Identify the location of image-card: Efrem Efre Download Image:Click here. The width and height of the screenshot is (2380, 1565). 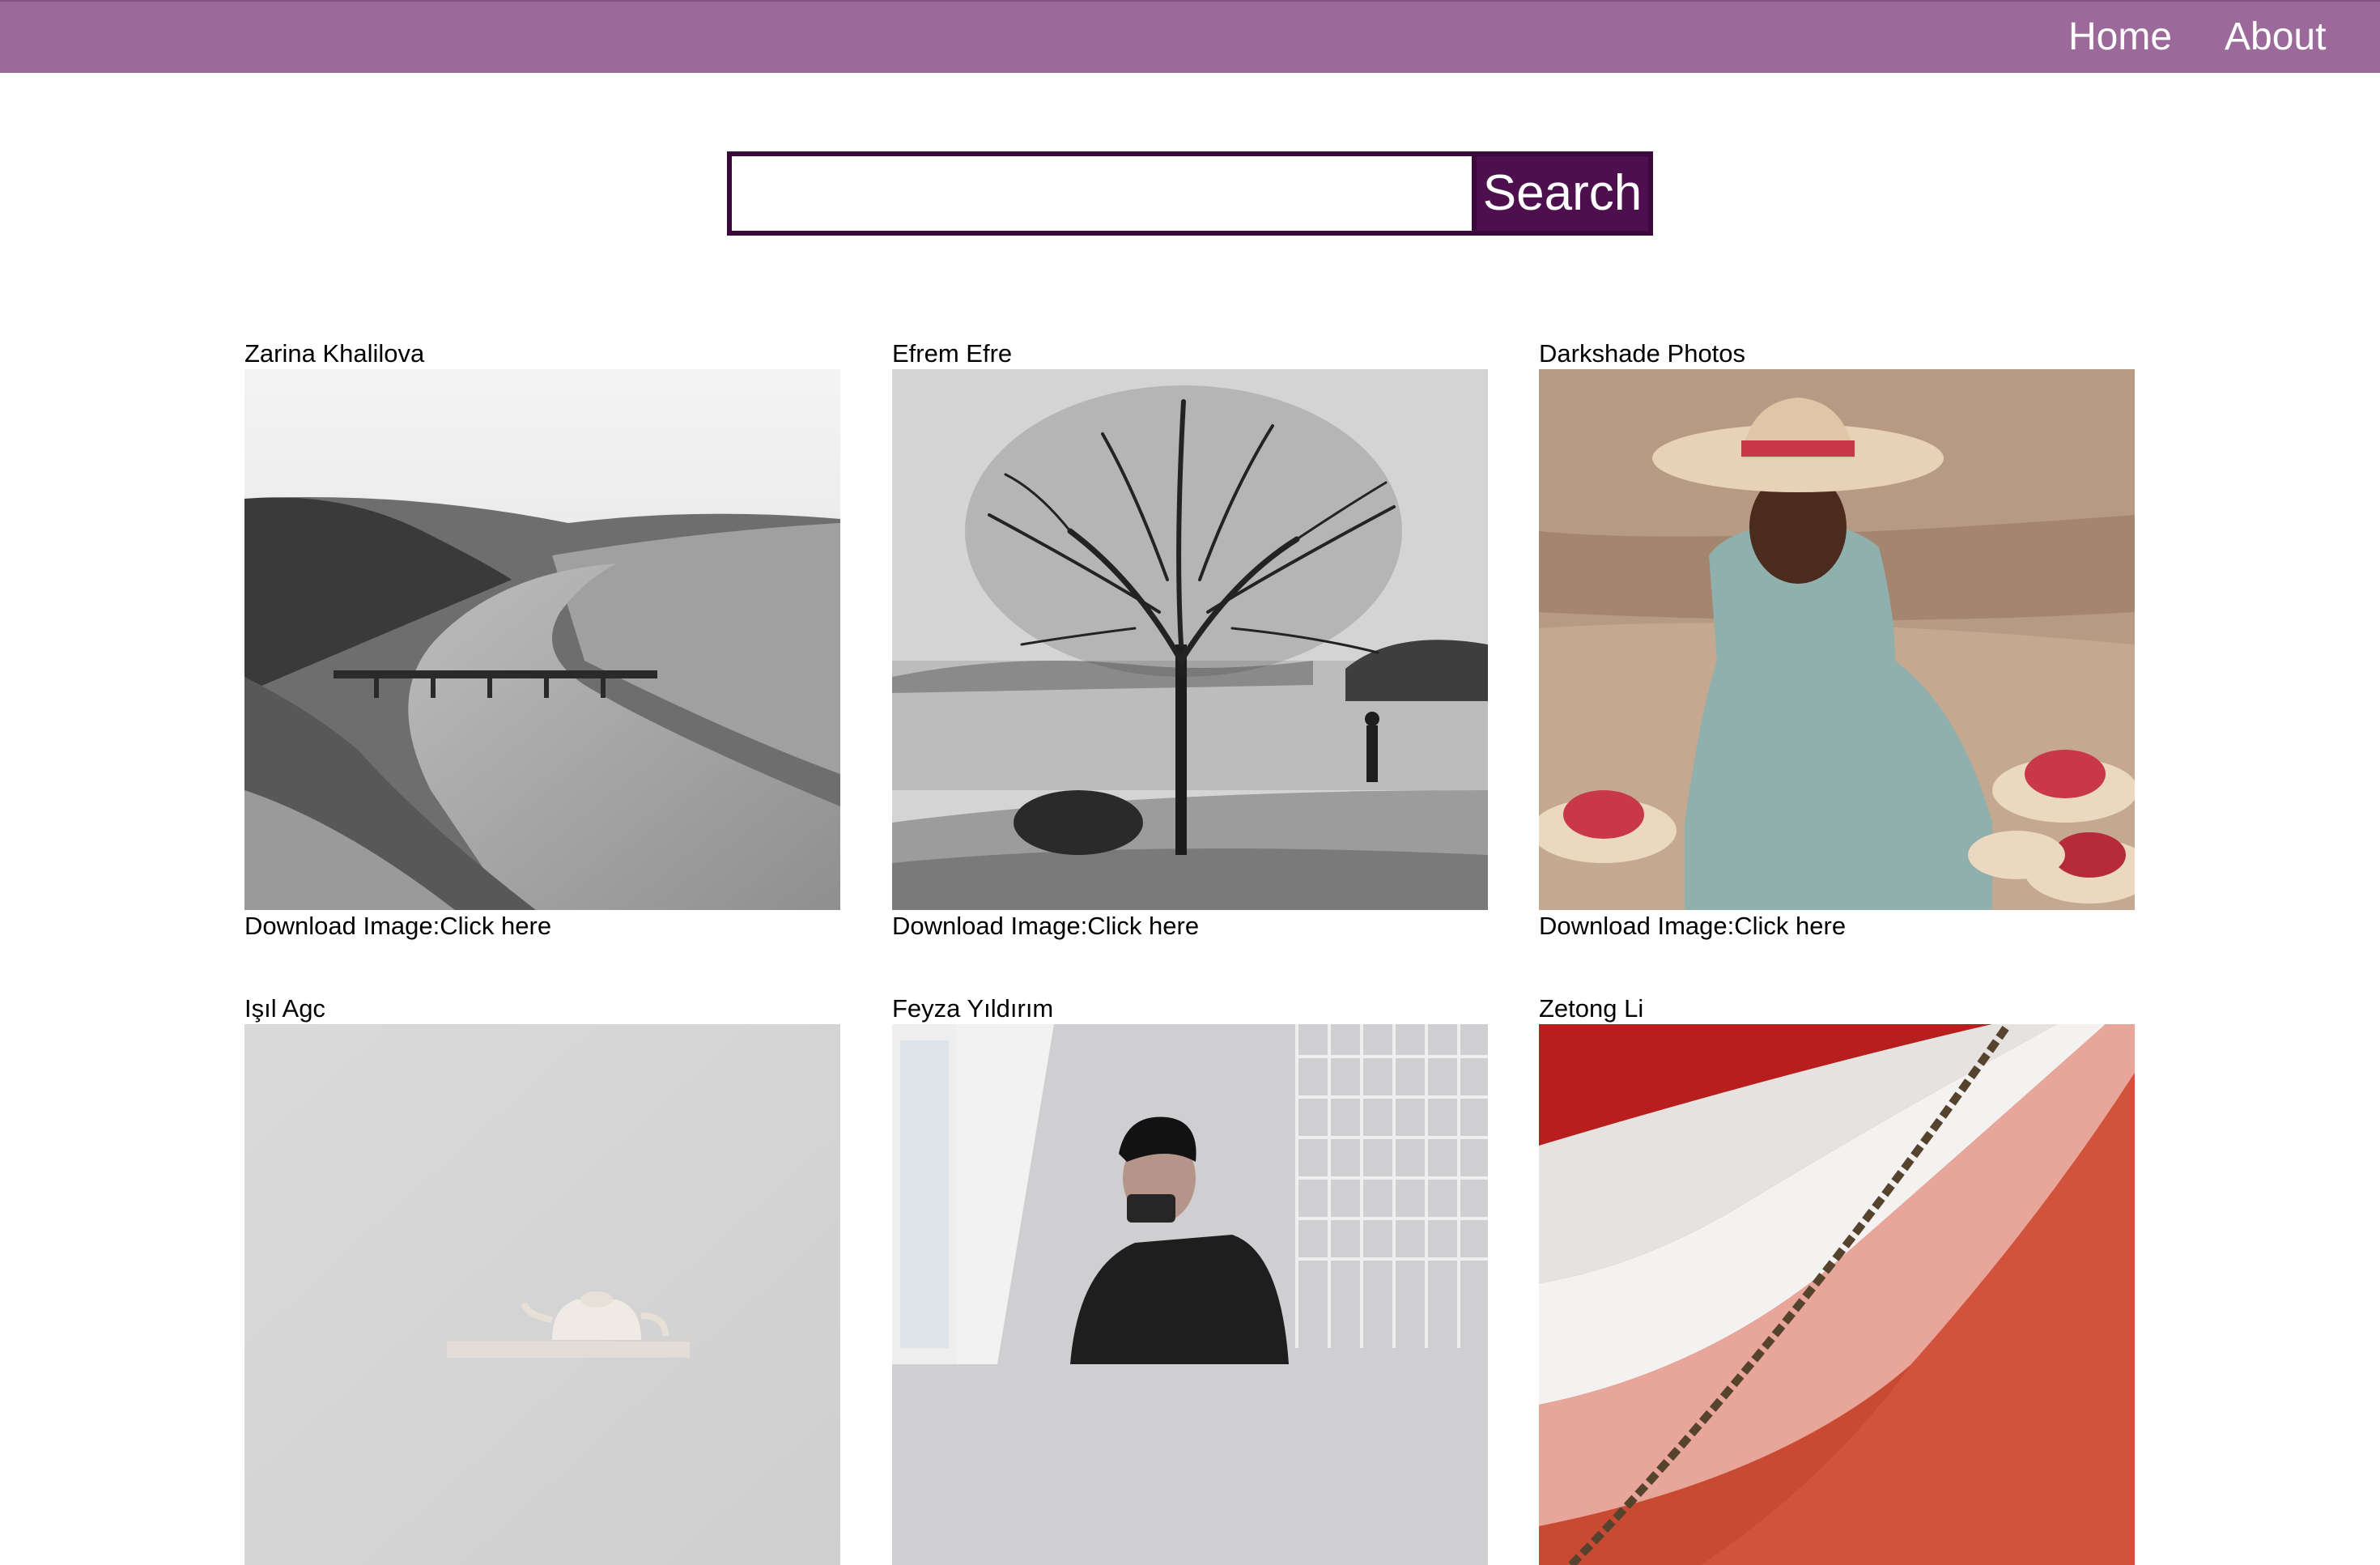
(1190, 640).